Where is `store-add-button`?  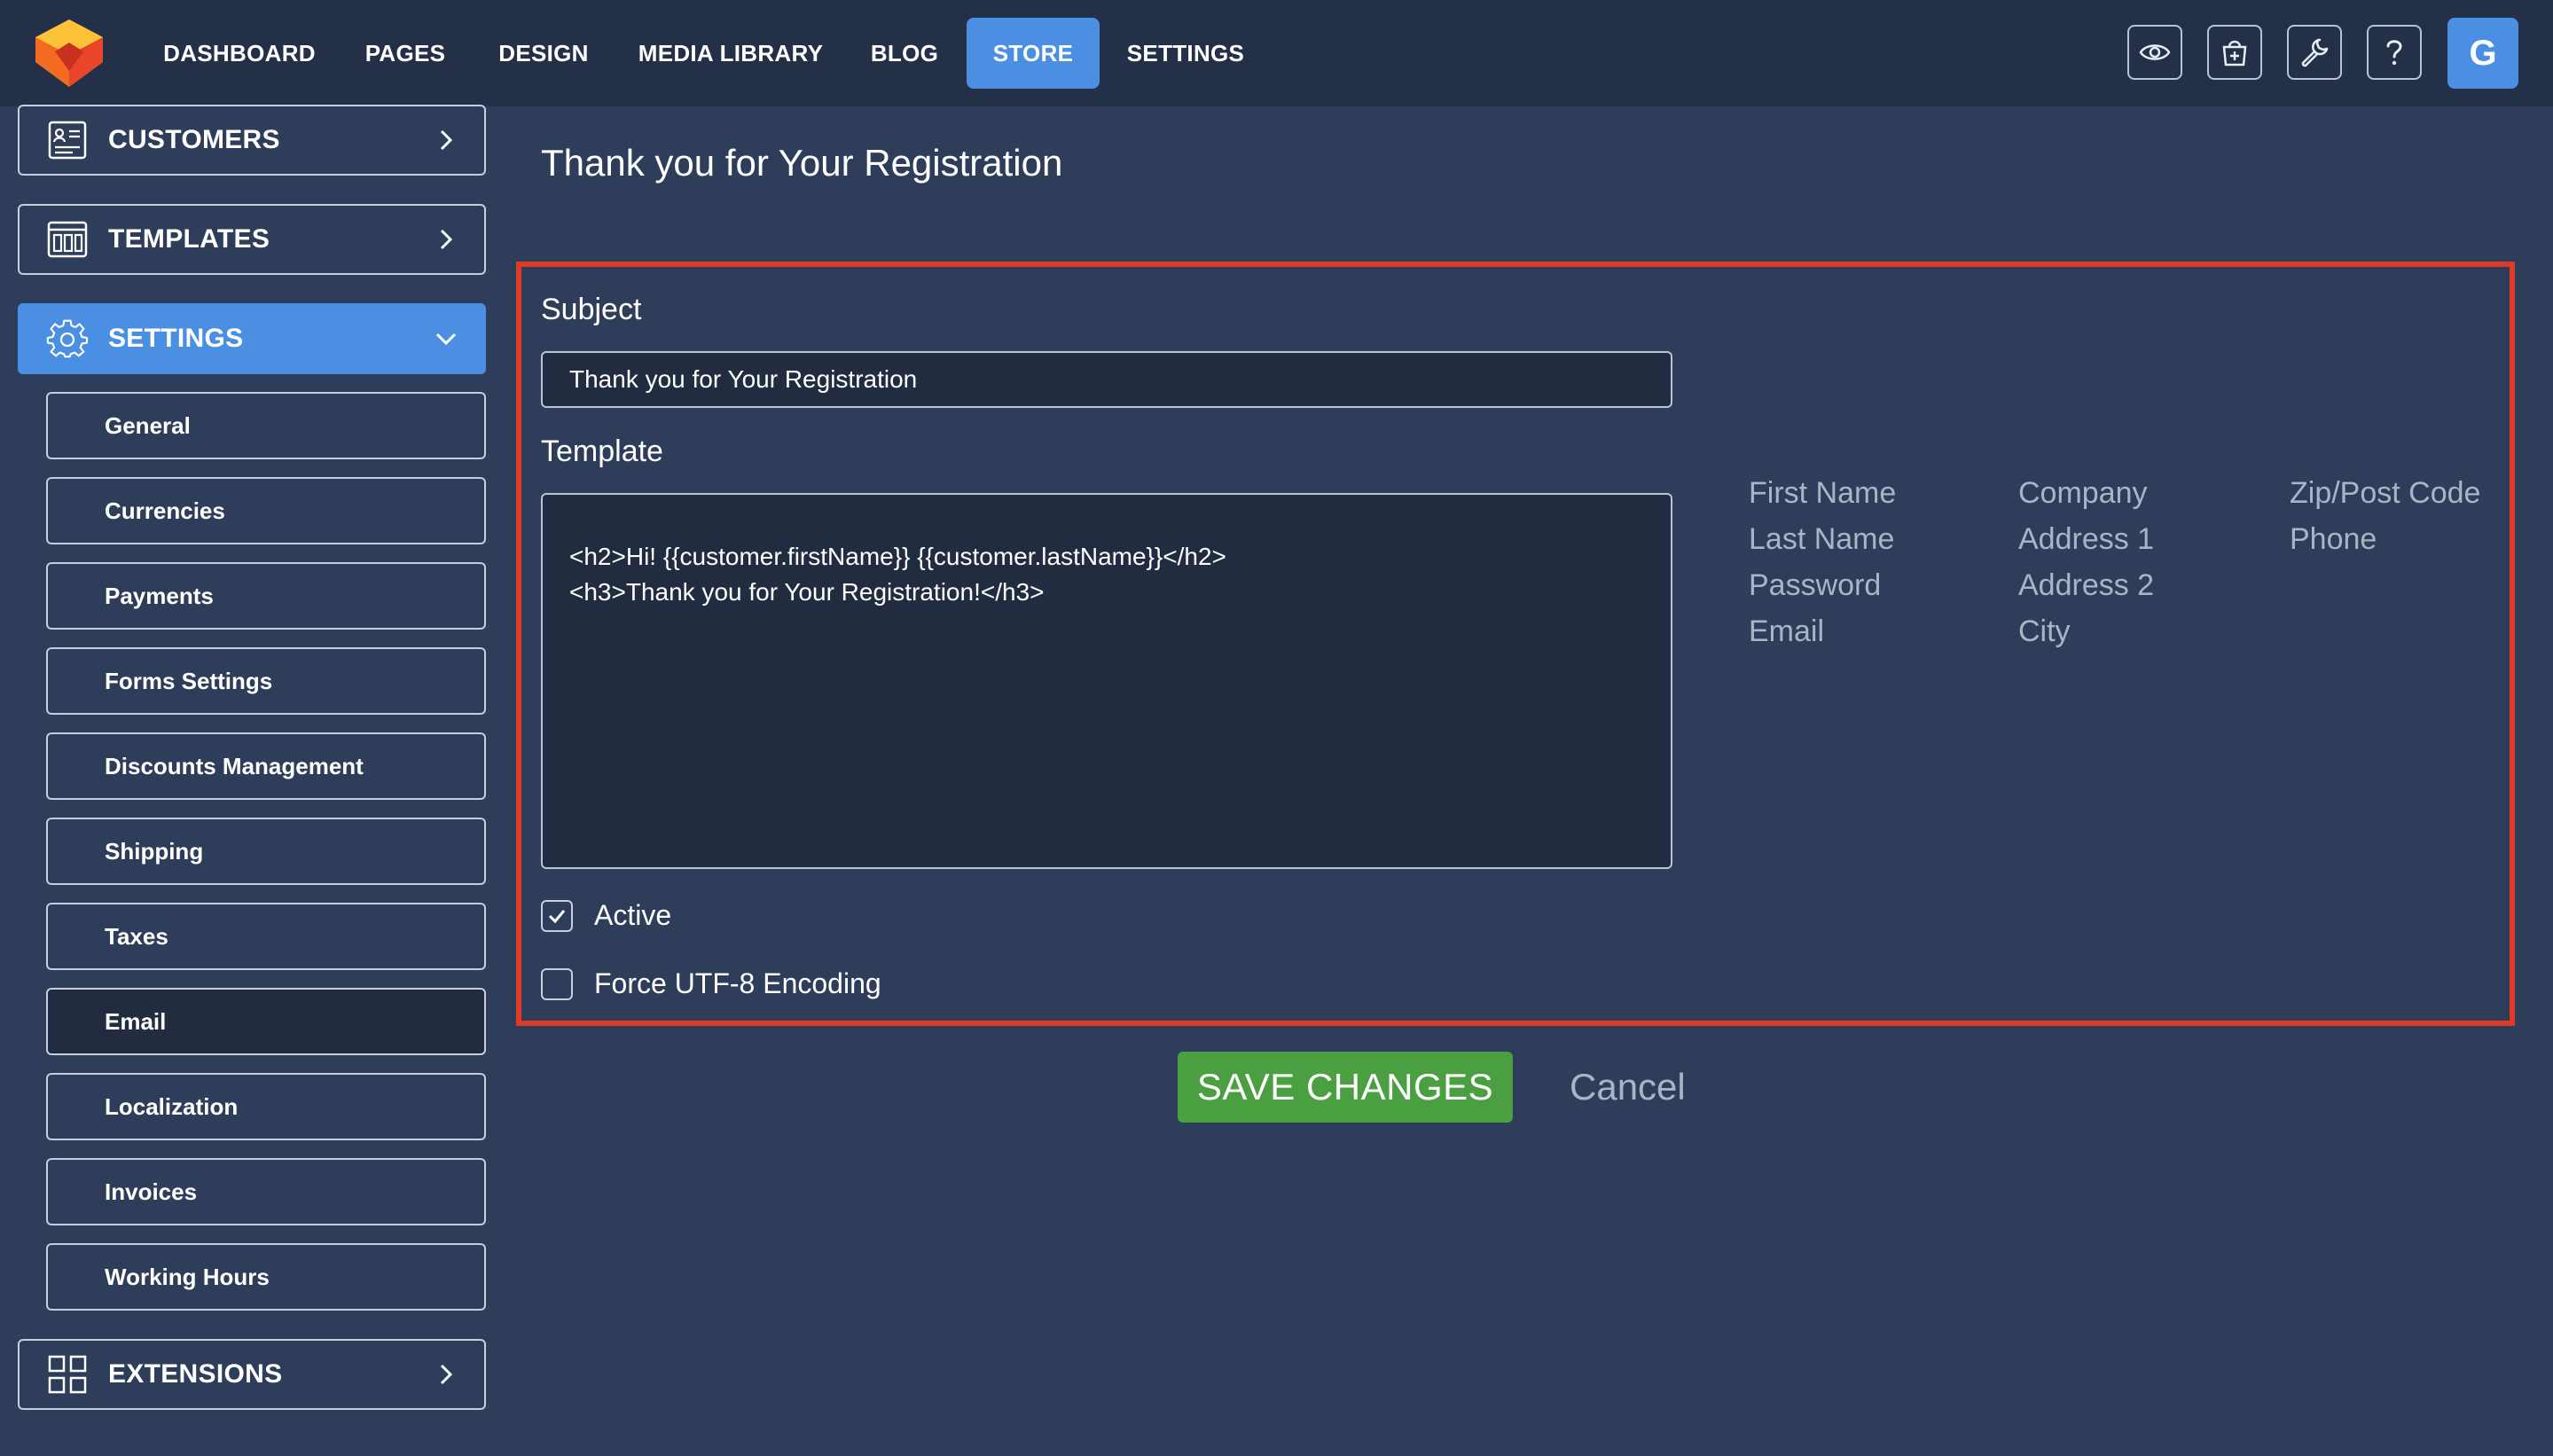 store-add-button is located at coordinates (2235, 52).